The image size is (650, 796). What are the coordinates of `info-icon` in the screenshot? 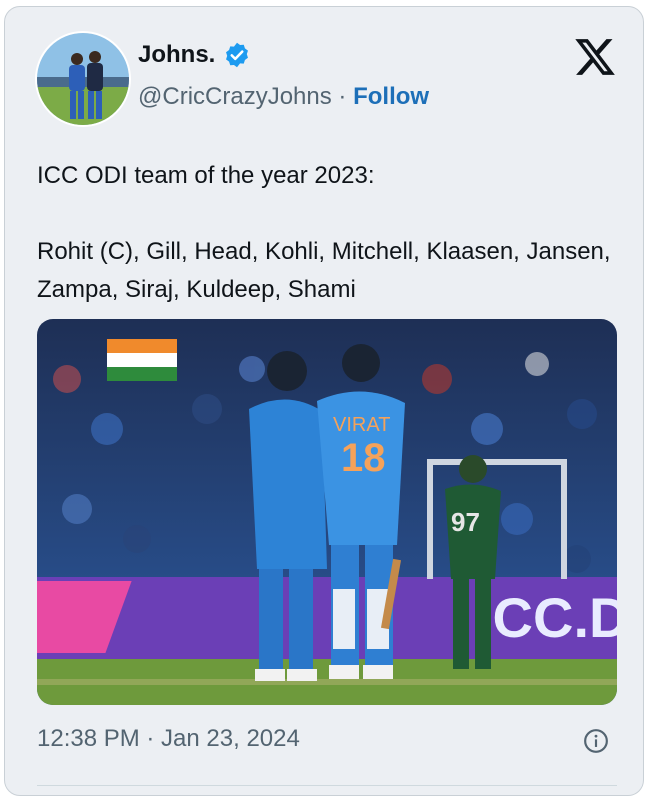 It's located at (596, 741).